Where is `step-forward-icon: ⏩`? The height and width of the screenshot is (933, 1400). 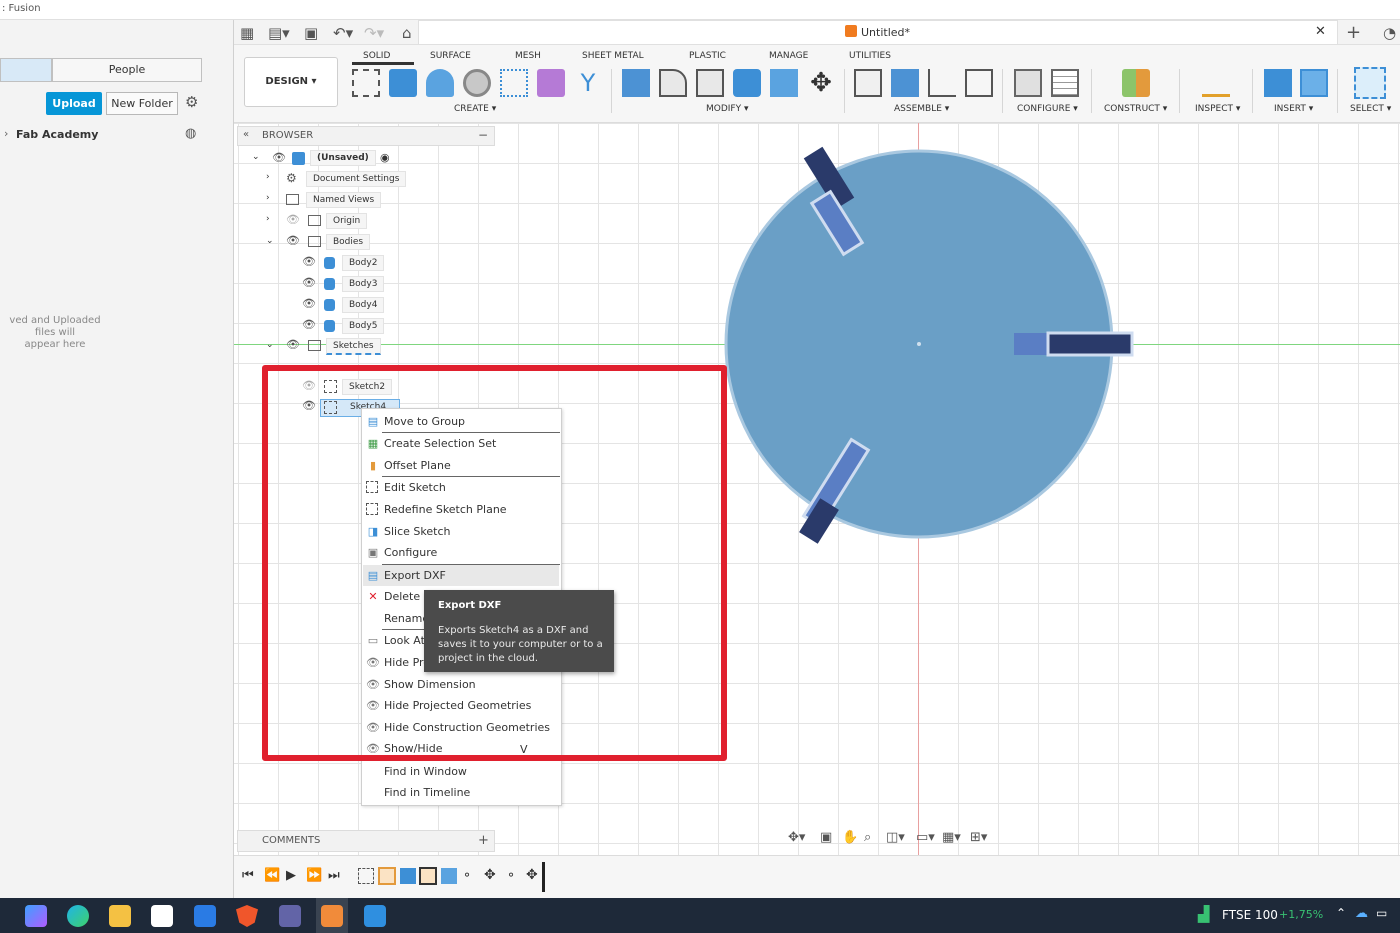
step-forward-icon: ⏩ is located at coordinates (314, 875).